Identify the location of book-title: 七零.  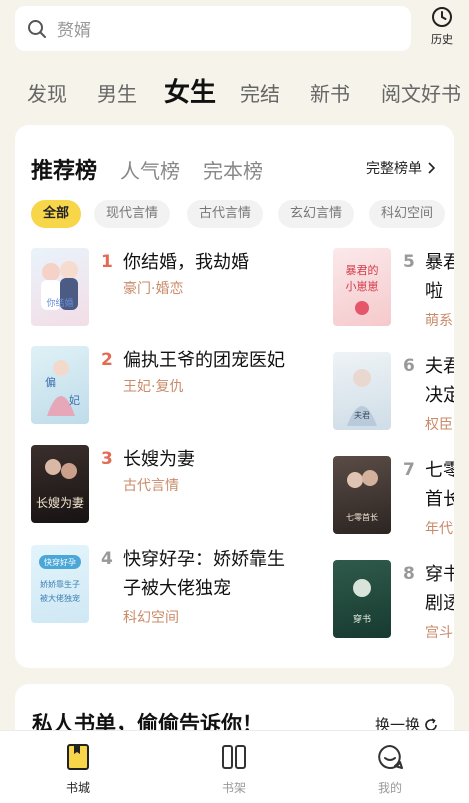
(439, 470).